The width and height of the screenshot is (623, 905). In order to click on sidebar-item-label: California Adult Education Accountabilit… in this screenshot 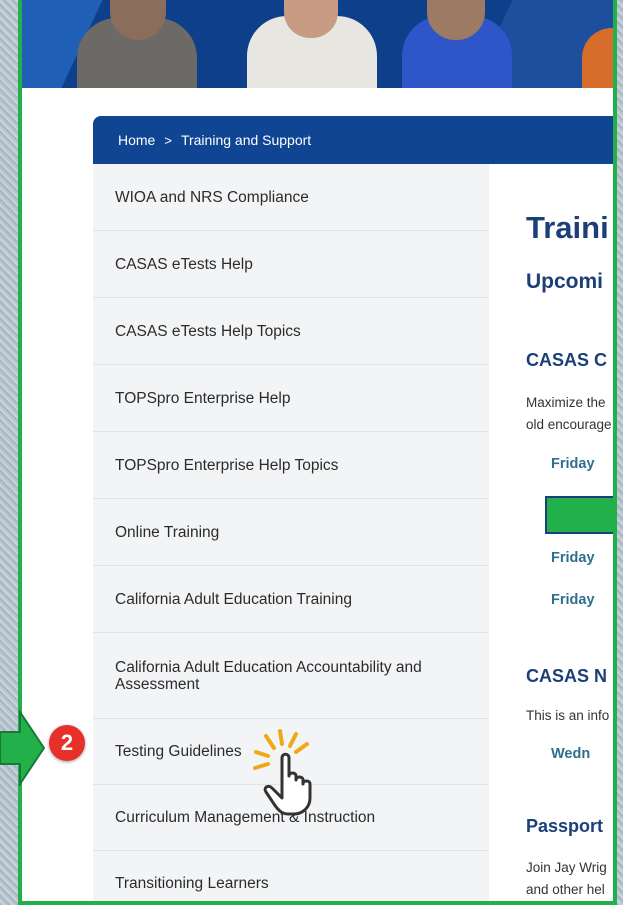, I will do `click(268, 675)`.